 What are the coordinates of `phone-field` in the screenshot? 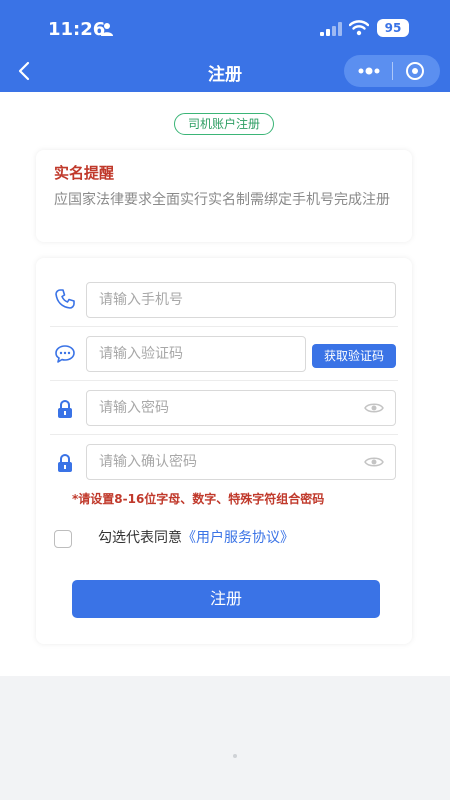 It's located at (241, 300).